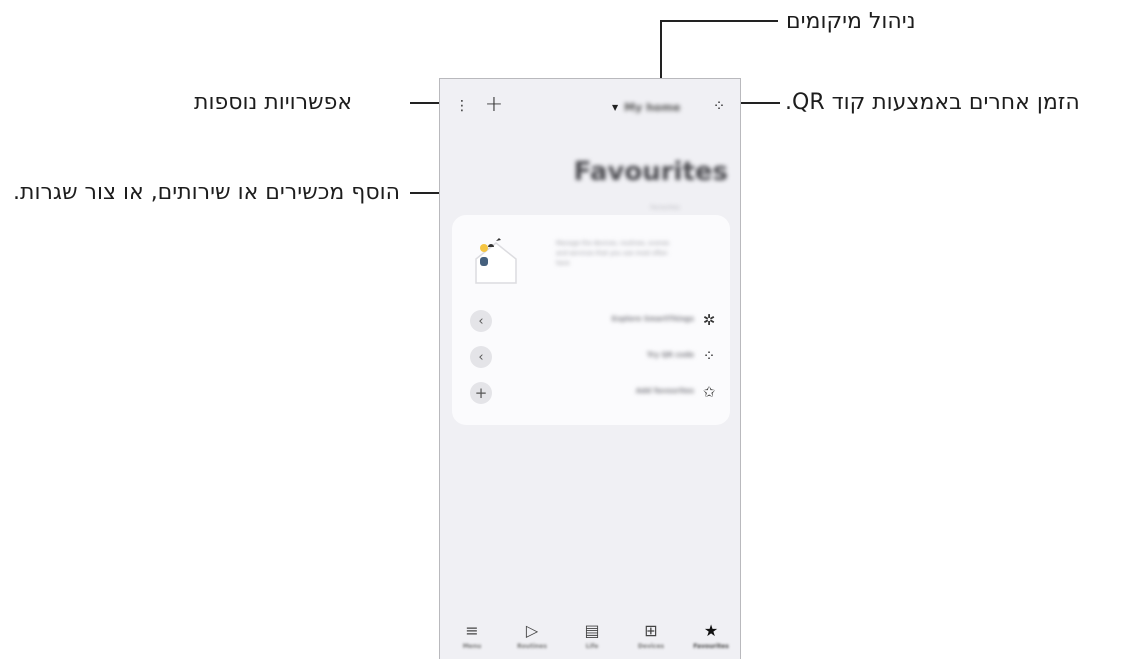  Describe the element at coordinates (711, 630) in the screenshot. I see `star-icon: ★` at that location.